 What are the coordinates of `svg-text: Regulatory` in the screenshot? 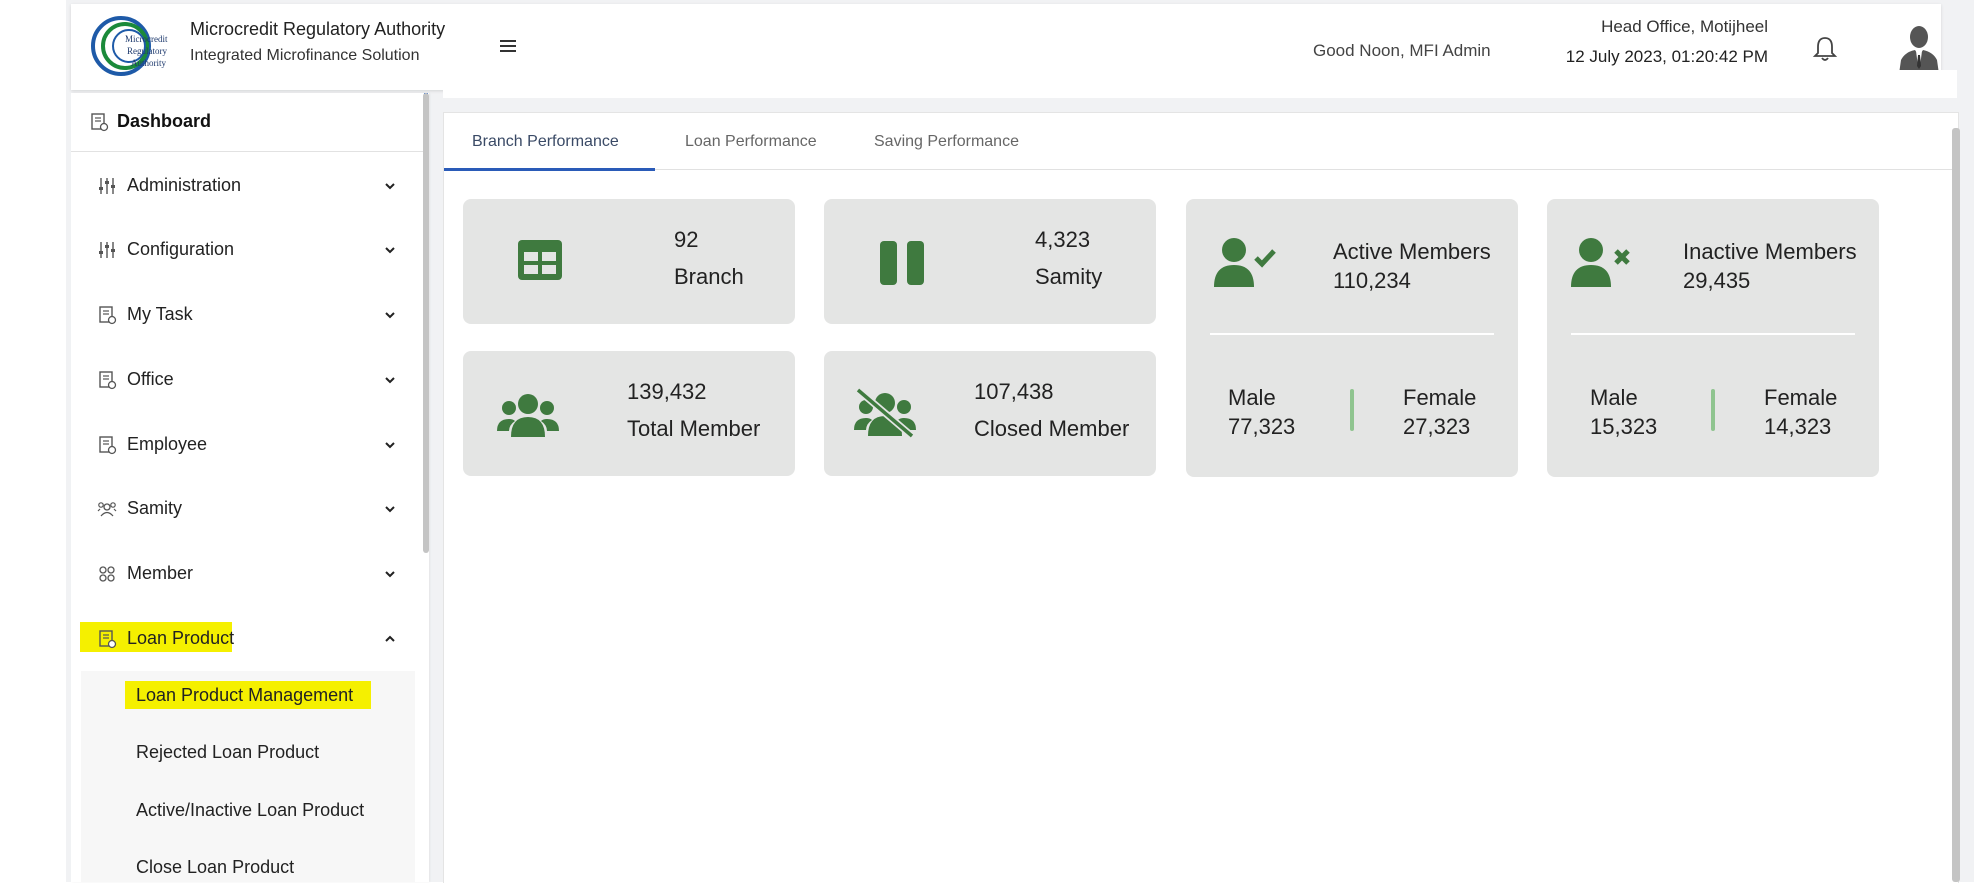 It's located at (147, 51).